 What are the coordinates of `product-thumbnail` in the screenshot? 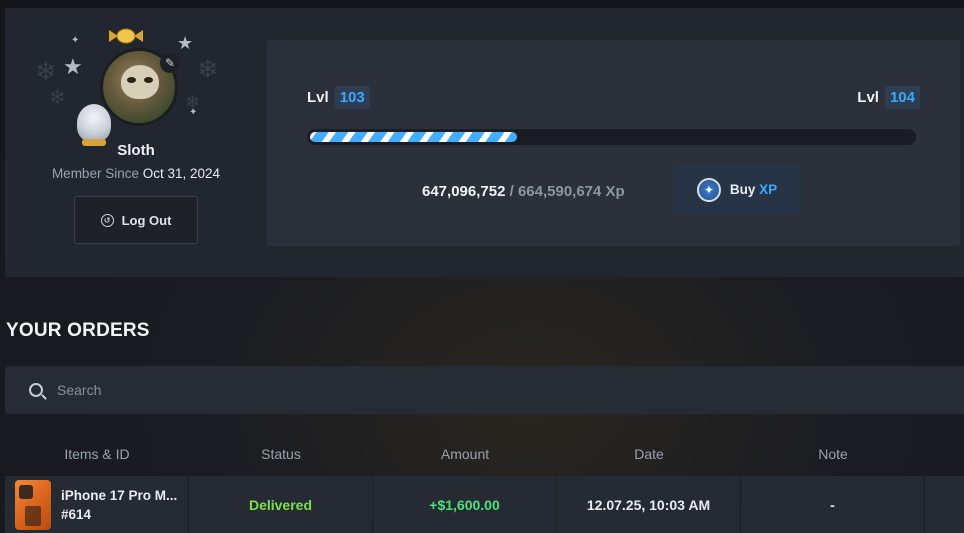 It's located at (33, 504).